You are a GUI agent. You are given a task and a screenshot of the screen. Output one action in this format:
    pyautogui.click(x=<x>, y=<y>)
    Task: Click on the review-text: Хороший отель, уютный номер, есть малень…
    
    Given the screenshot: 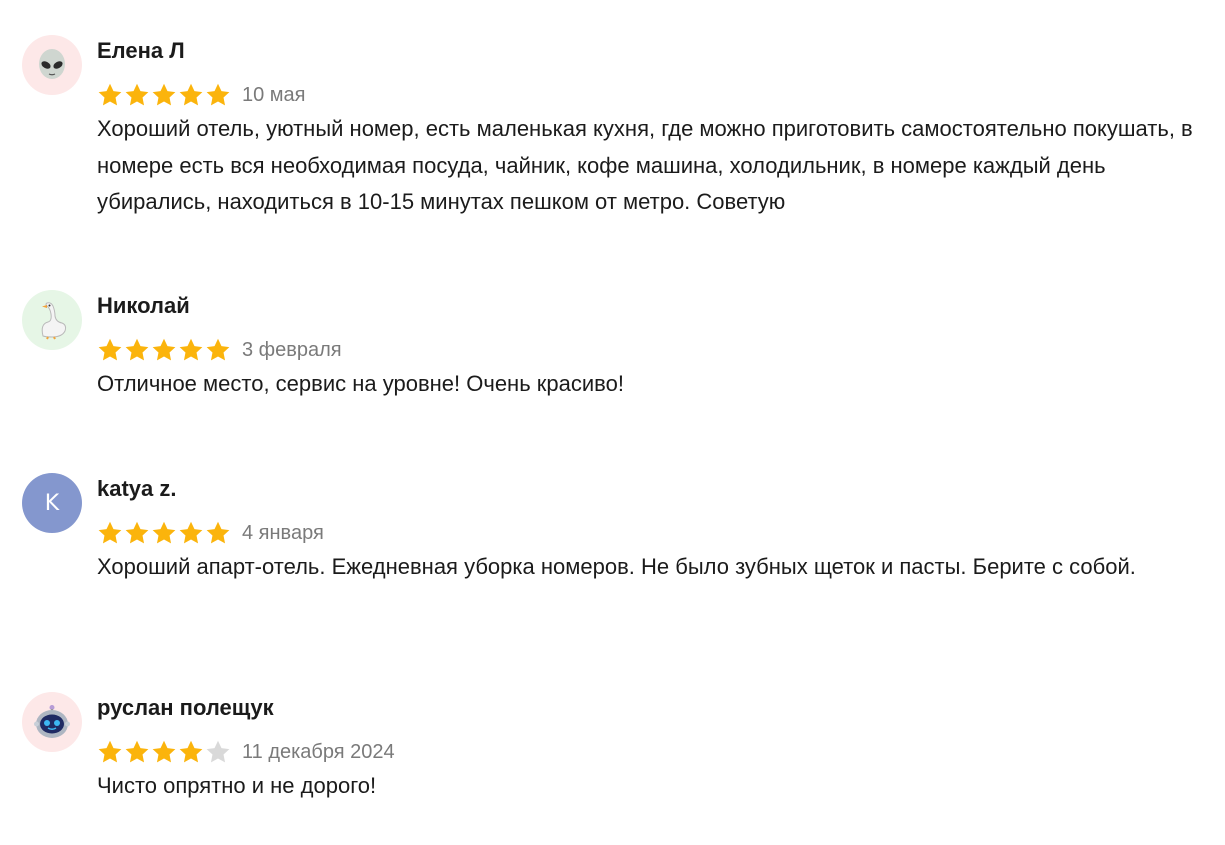 What is the action you would take?
    pyautogui.click(x=645, y=165)
    